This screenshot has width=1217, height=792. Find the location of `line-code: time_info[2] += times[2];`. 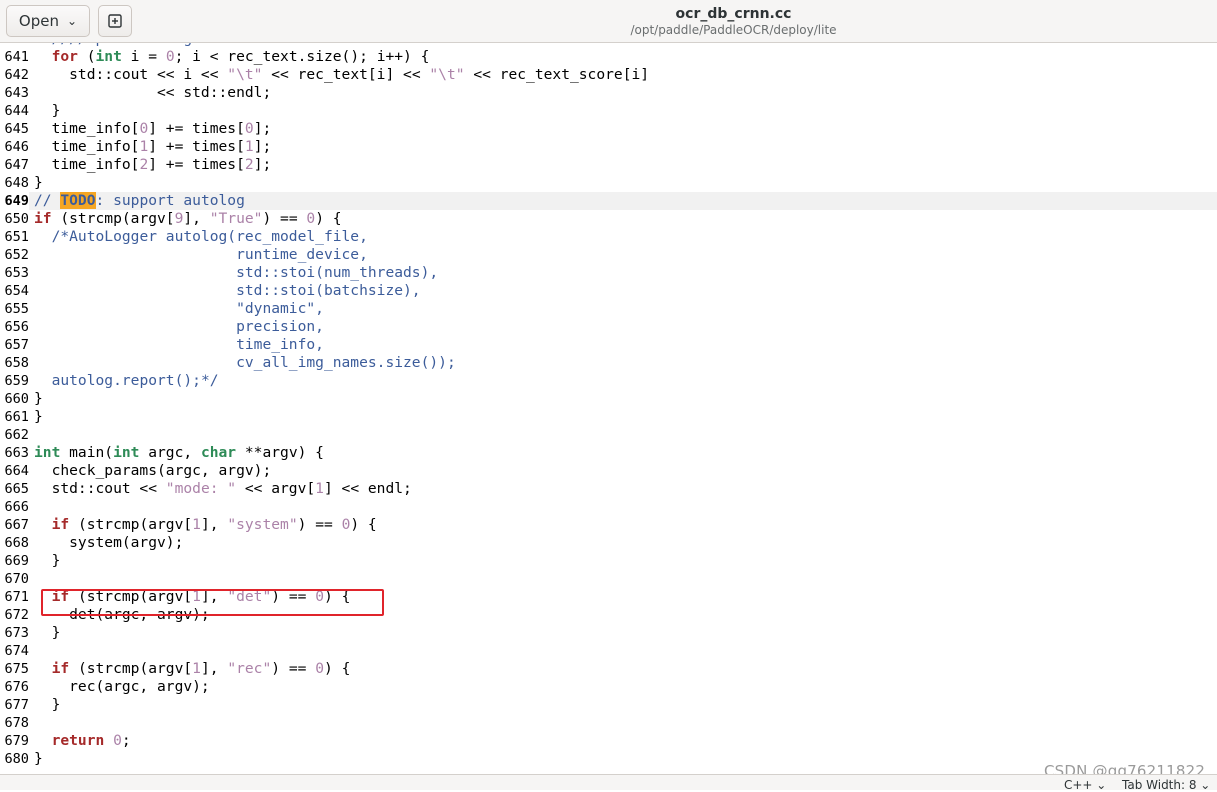

line-code: time_info[2] += times[2]; is located at coordinates (153, 165).